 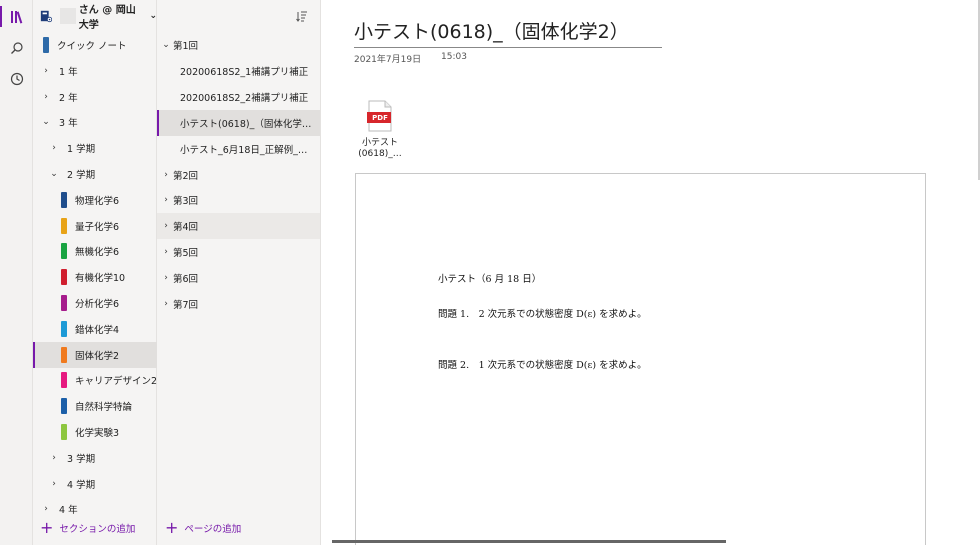 What do you see at coordinates (302, 16) in the screenshot?
I see `sort-icon` at bounding box center [302, 16].